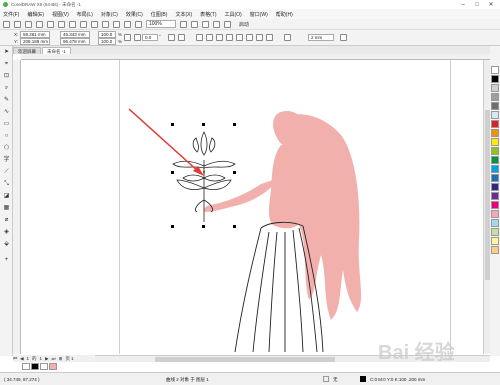  What do you see at coordinates (107, 34) in the screenshot?
I see `scale-x-field: 100.0` at bounding box center [107, 34].